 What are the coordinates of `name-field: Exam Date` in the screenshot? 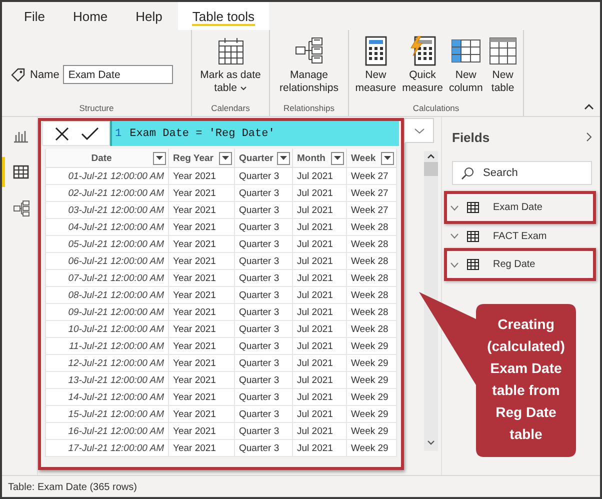 It's located at (118, 74).